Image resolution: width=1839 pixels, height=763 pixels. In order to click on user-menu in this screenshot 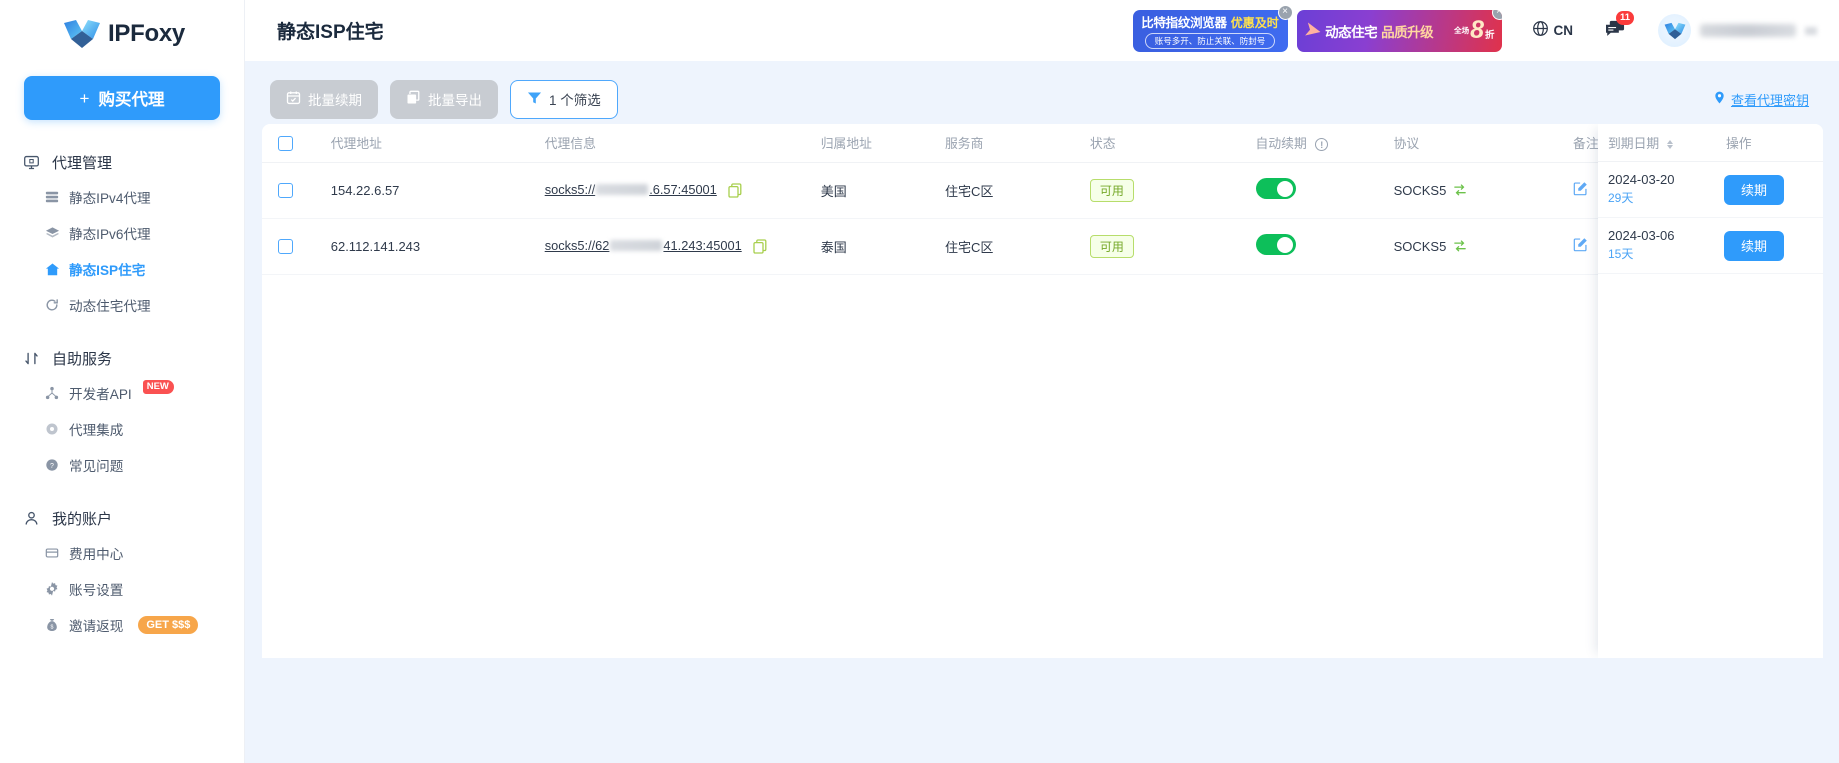, I will do `click(1737, 30)`.